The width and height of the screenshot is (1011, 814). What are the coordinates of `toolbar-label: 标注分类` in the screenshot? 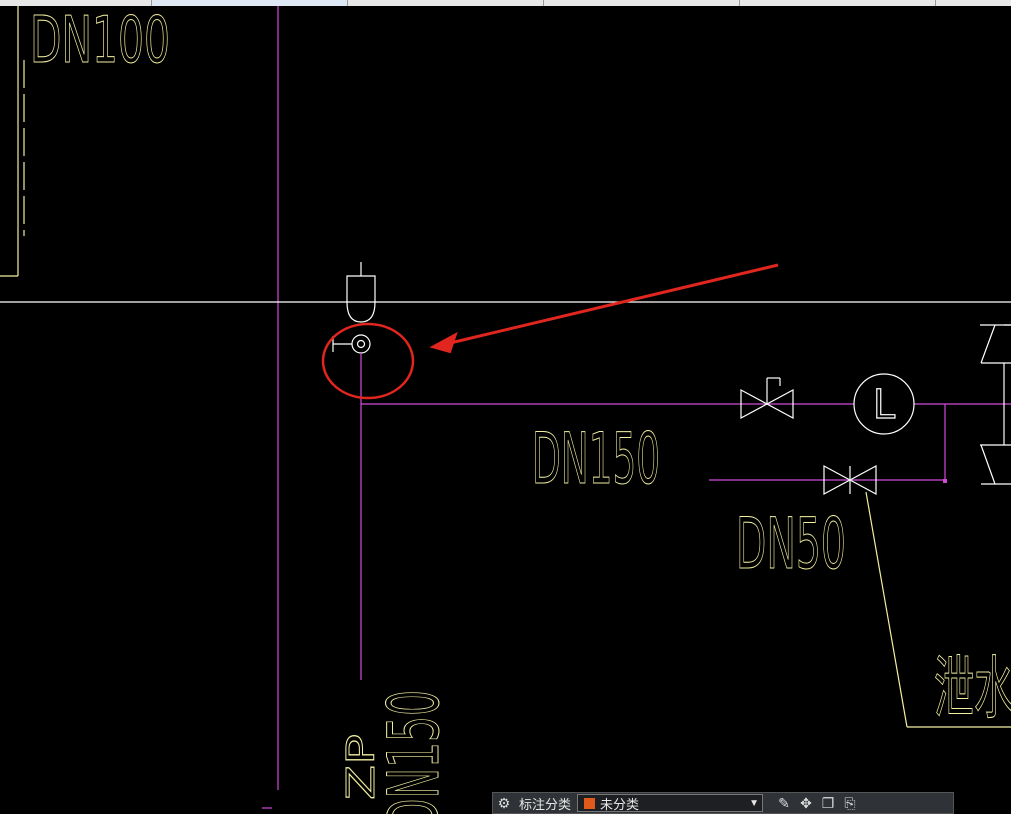 It's located at (545, 804).